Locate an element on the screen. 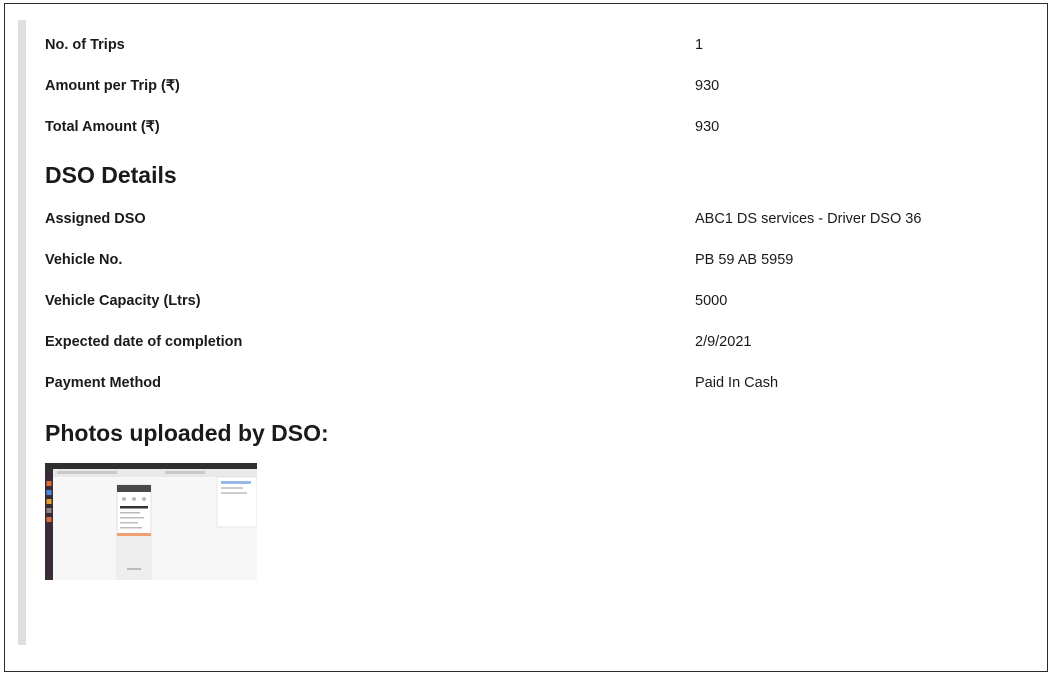 The image size is (1054, 678). amount-per-trip-label: Amount per Trip (₹) is located at coordinates (112, 85).